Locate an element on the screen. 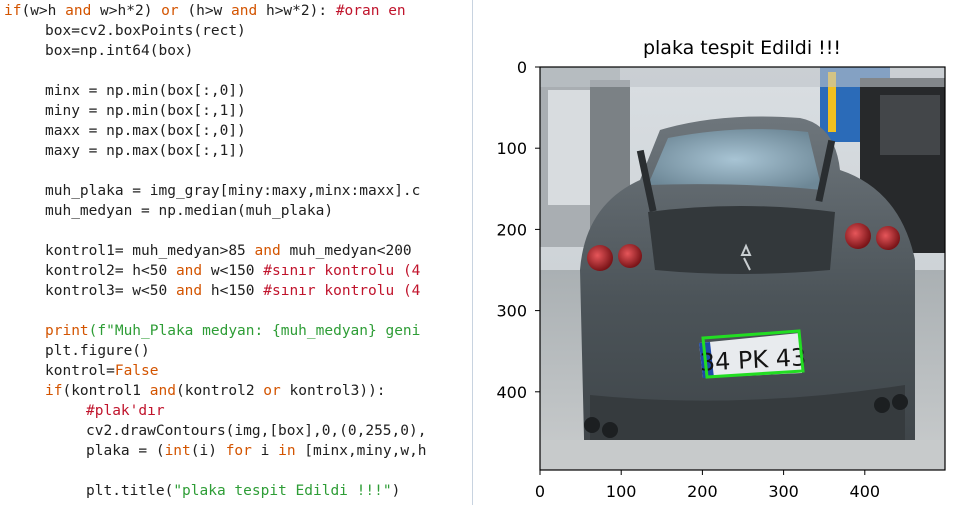 This screenshot has height=510, width=961. code-token: for is located at coordinates (238, 451).